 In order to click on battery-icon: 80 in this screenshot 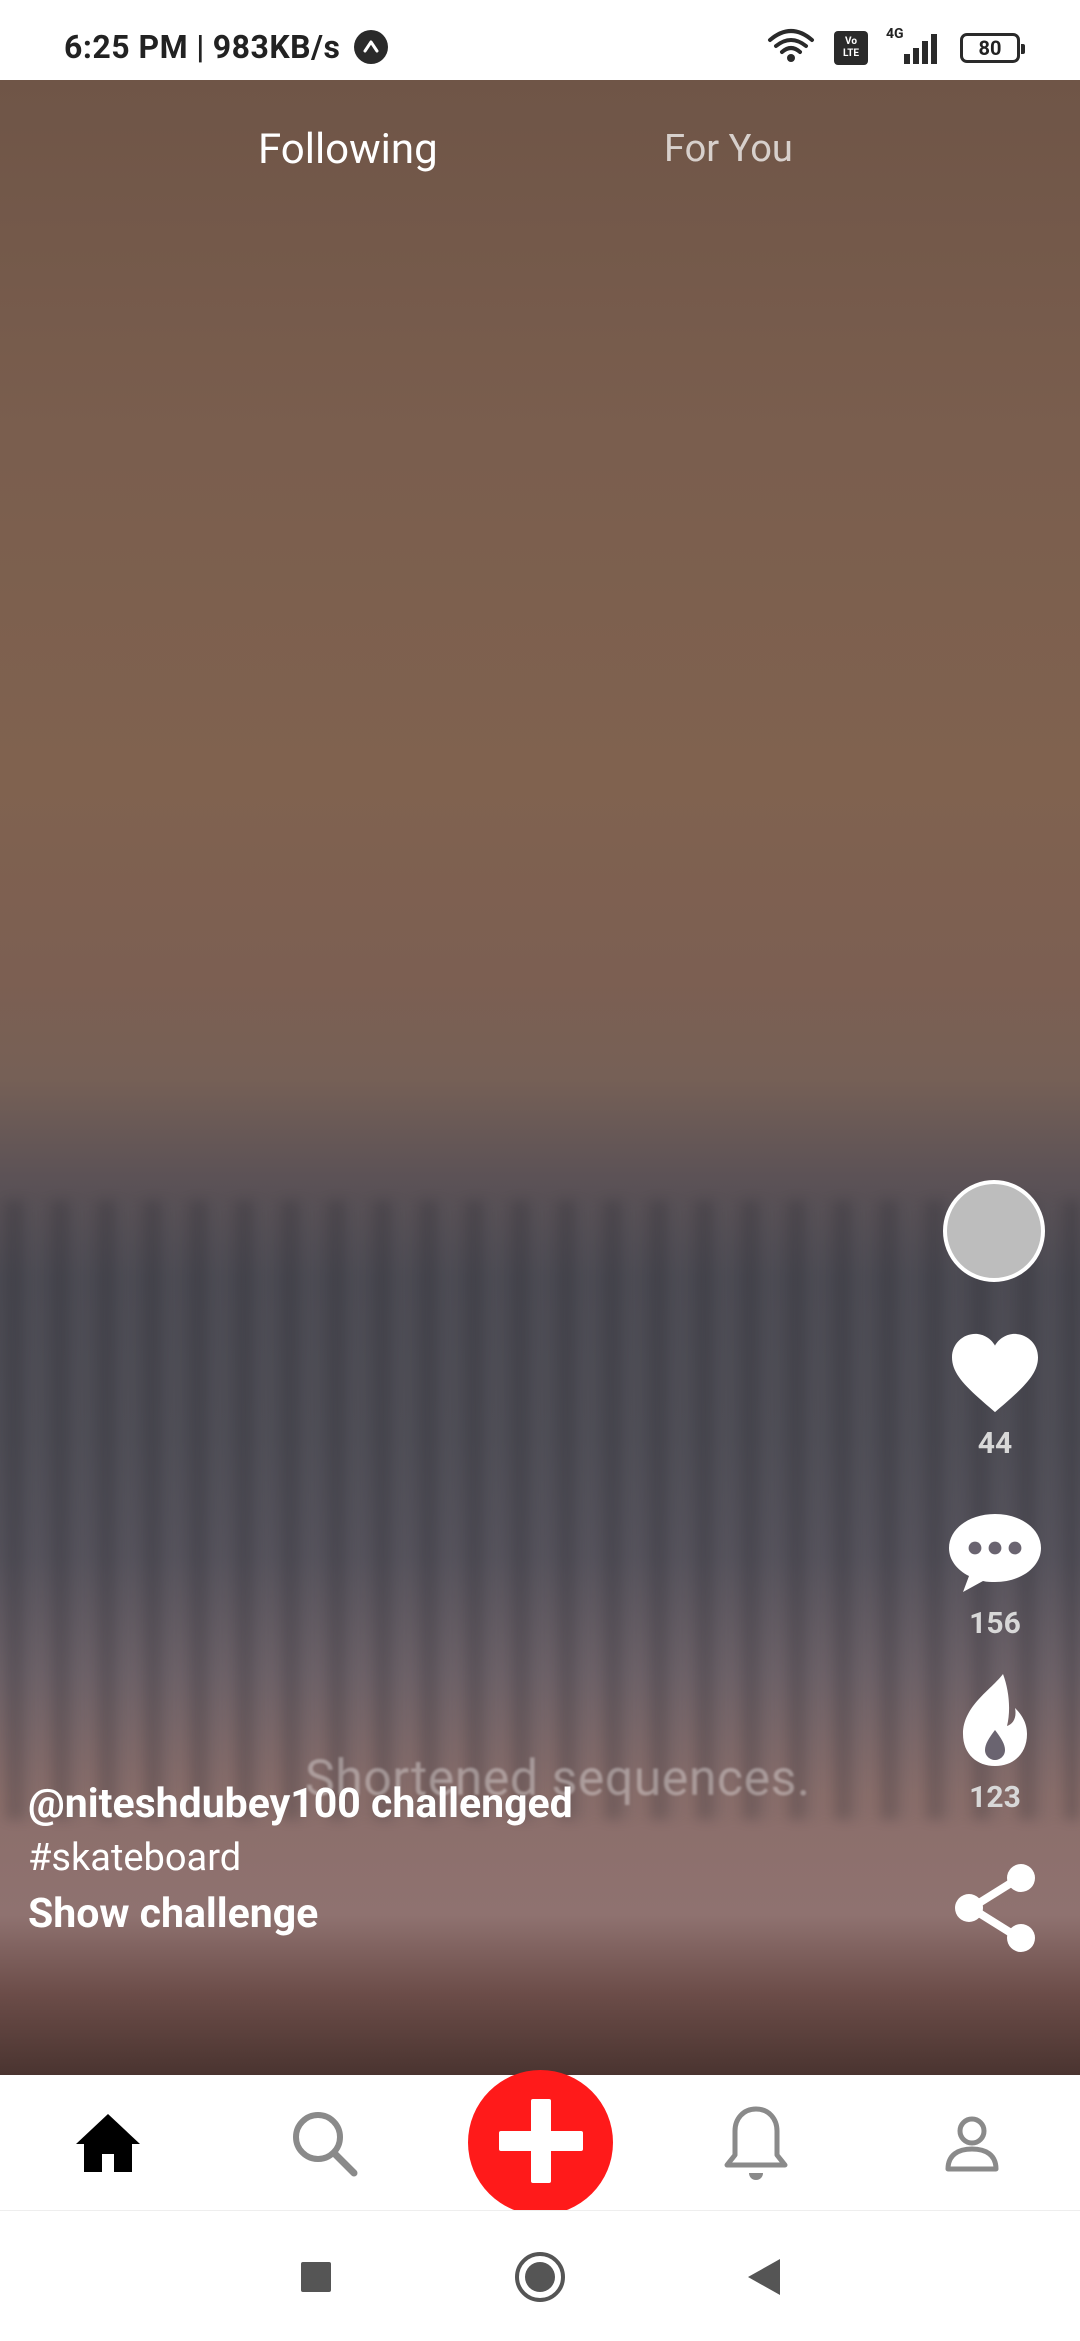, I will do `click(992, 48)`.